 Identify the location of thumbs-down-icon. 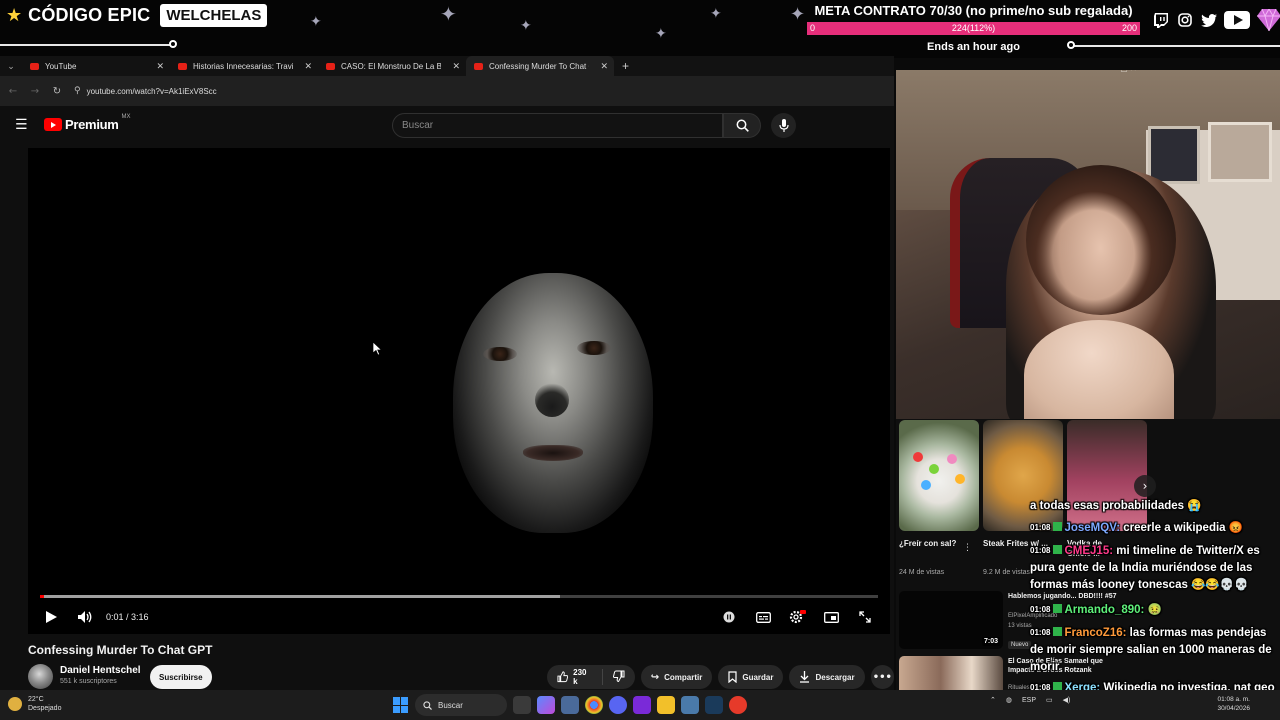
(618, 676).